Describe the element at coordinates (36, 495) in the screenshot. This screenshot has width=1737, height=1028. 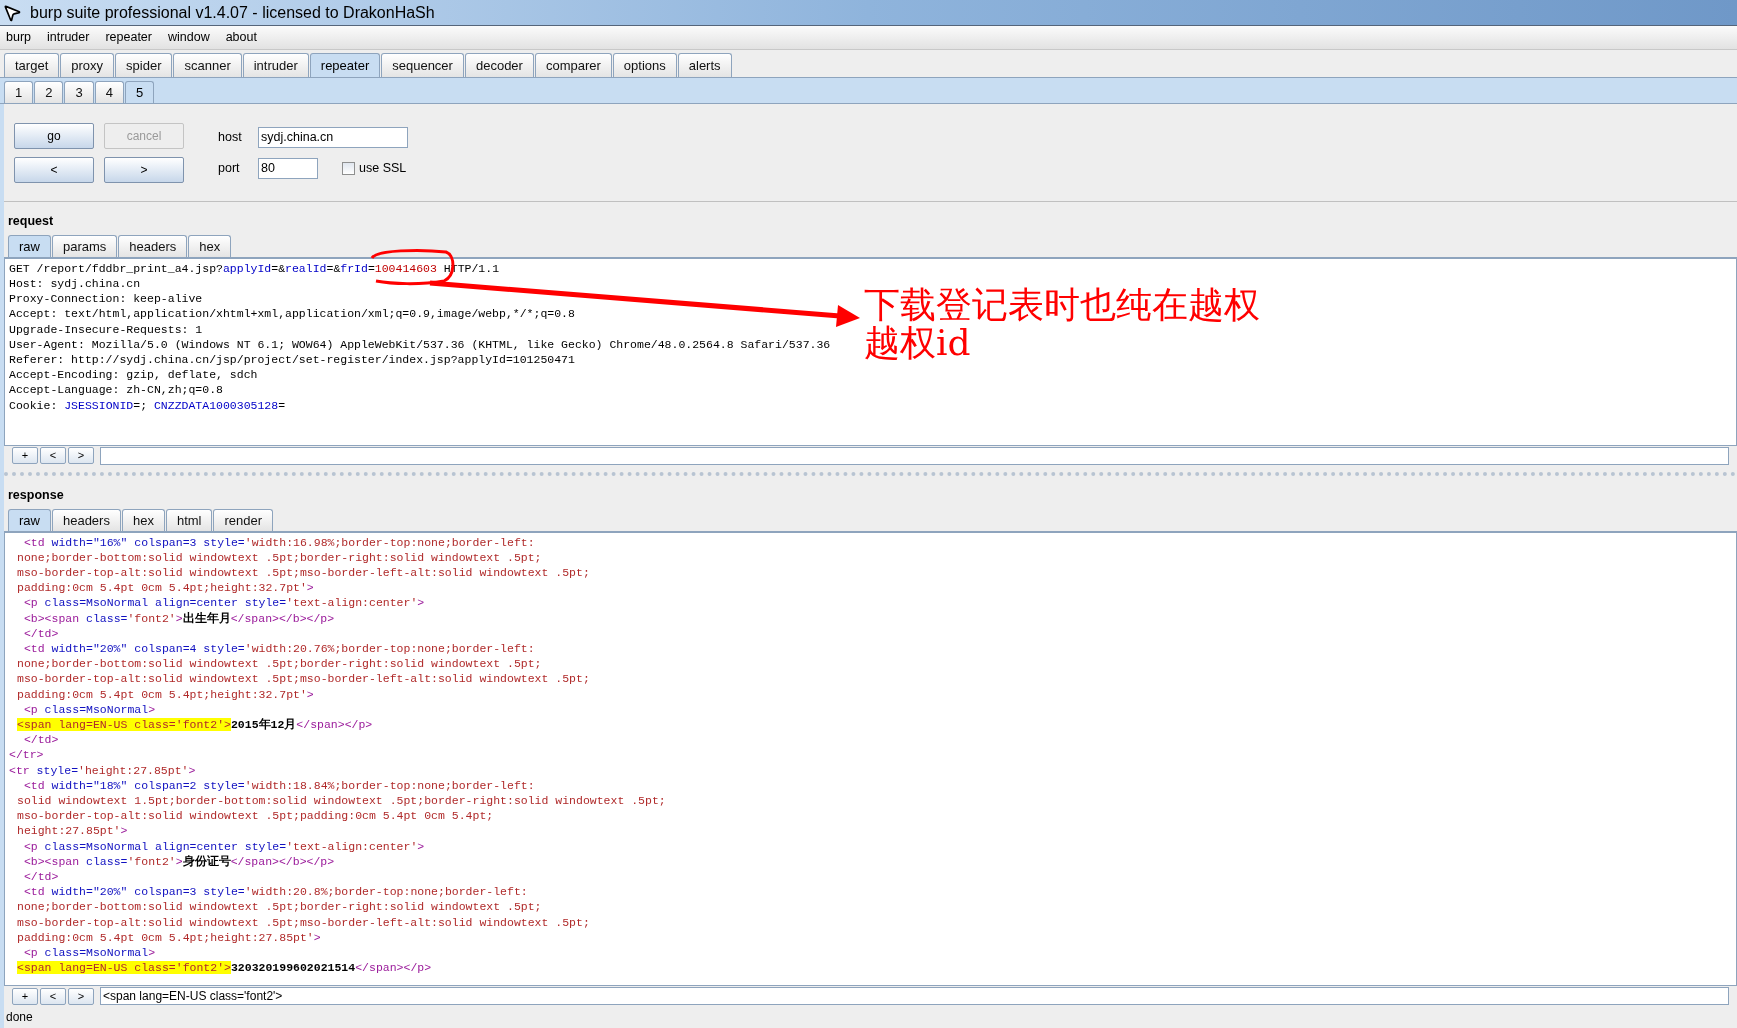
I see `section-title: response` at that location.